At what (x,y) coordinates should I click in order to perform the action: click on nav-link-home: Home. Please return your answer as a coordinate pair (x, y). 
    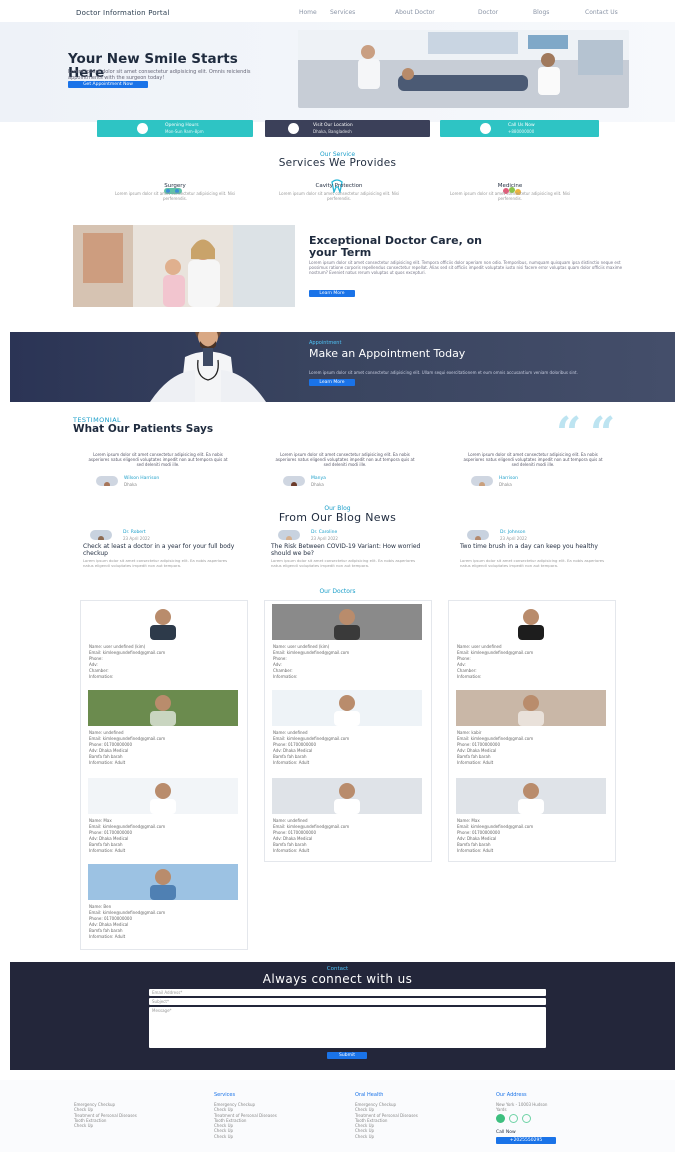
    Looking at the image, I should click on (308, 12).